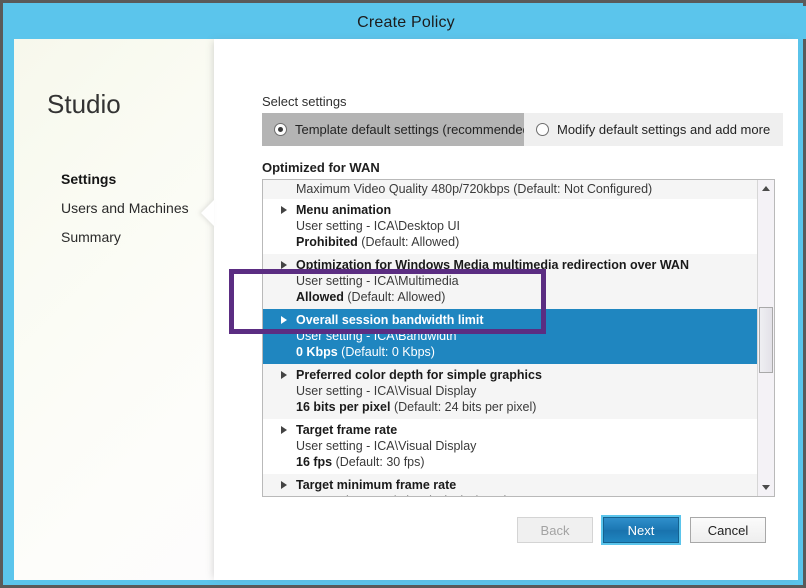  Describe the element at coordinates (506, 537) in the screenshot. I see `dialog-footer: Back Next Cancel` at that location.